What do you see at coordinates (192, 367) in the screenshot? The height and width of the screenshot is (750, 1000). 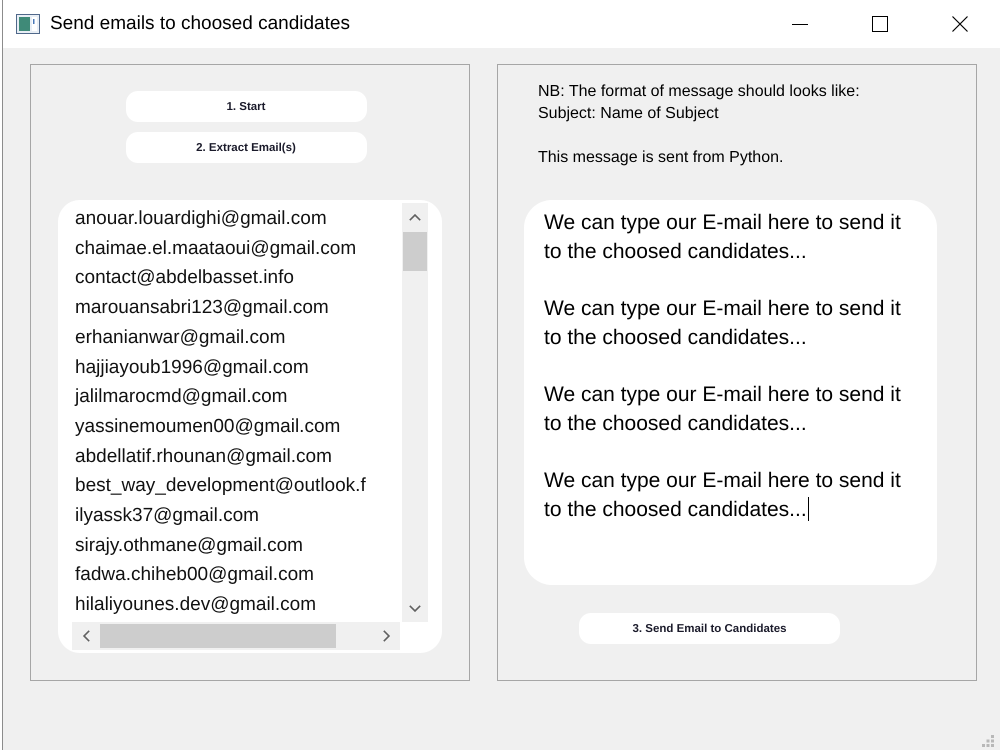 I see `email-list-item: hajjiayoub1996@gmail.com` at bounding box center [192, 367].